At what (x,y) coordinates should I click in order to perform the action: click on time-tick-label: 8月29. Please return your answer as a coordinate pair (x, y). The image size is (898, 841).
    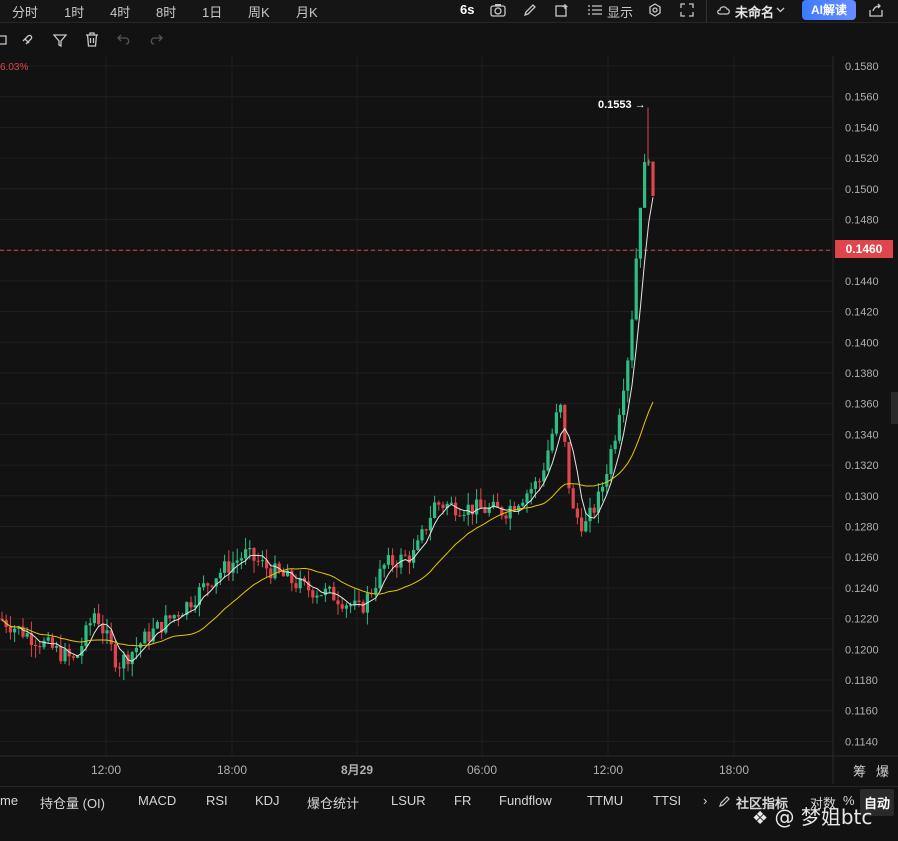
    Looking at the image, I should click on (357, 770).